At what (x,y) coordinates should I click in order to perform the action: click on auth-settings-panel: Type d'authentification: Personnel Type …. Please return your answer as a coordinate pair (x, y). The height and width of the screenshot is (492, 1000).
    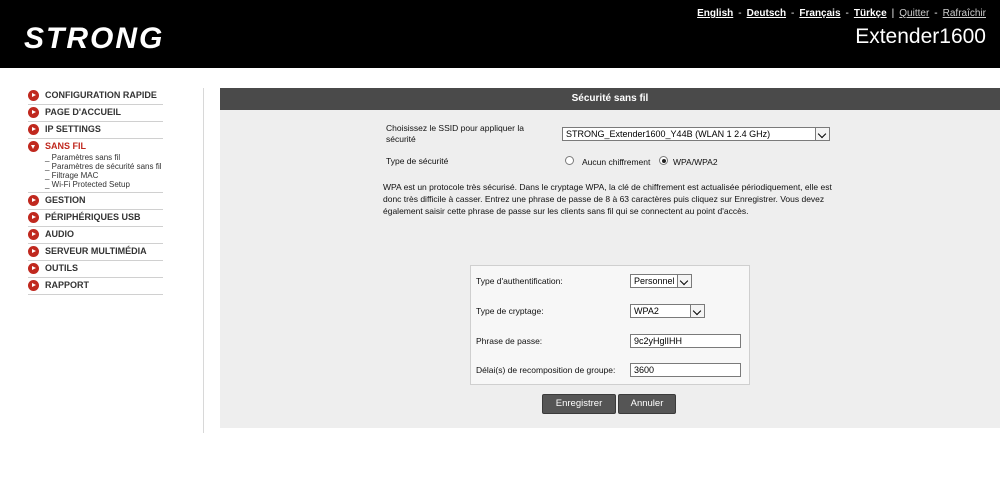
    Looking at the image, I should click on (610, 325).